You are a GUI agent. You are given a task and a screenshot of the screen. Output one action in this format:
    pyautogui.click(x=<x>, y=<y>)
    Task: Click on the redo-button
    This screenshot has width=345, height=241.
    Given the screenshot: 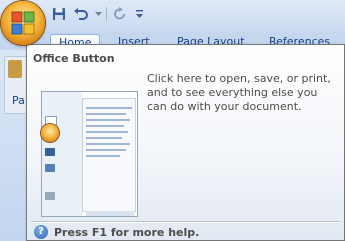 What is the action you would take?
    pyautogui.click(x=120, y=14)
    